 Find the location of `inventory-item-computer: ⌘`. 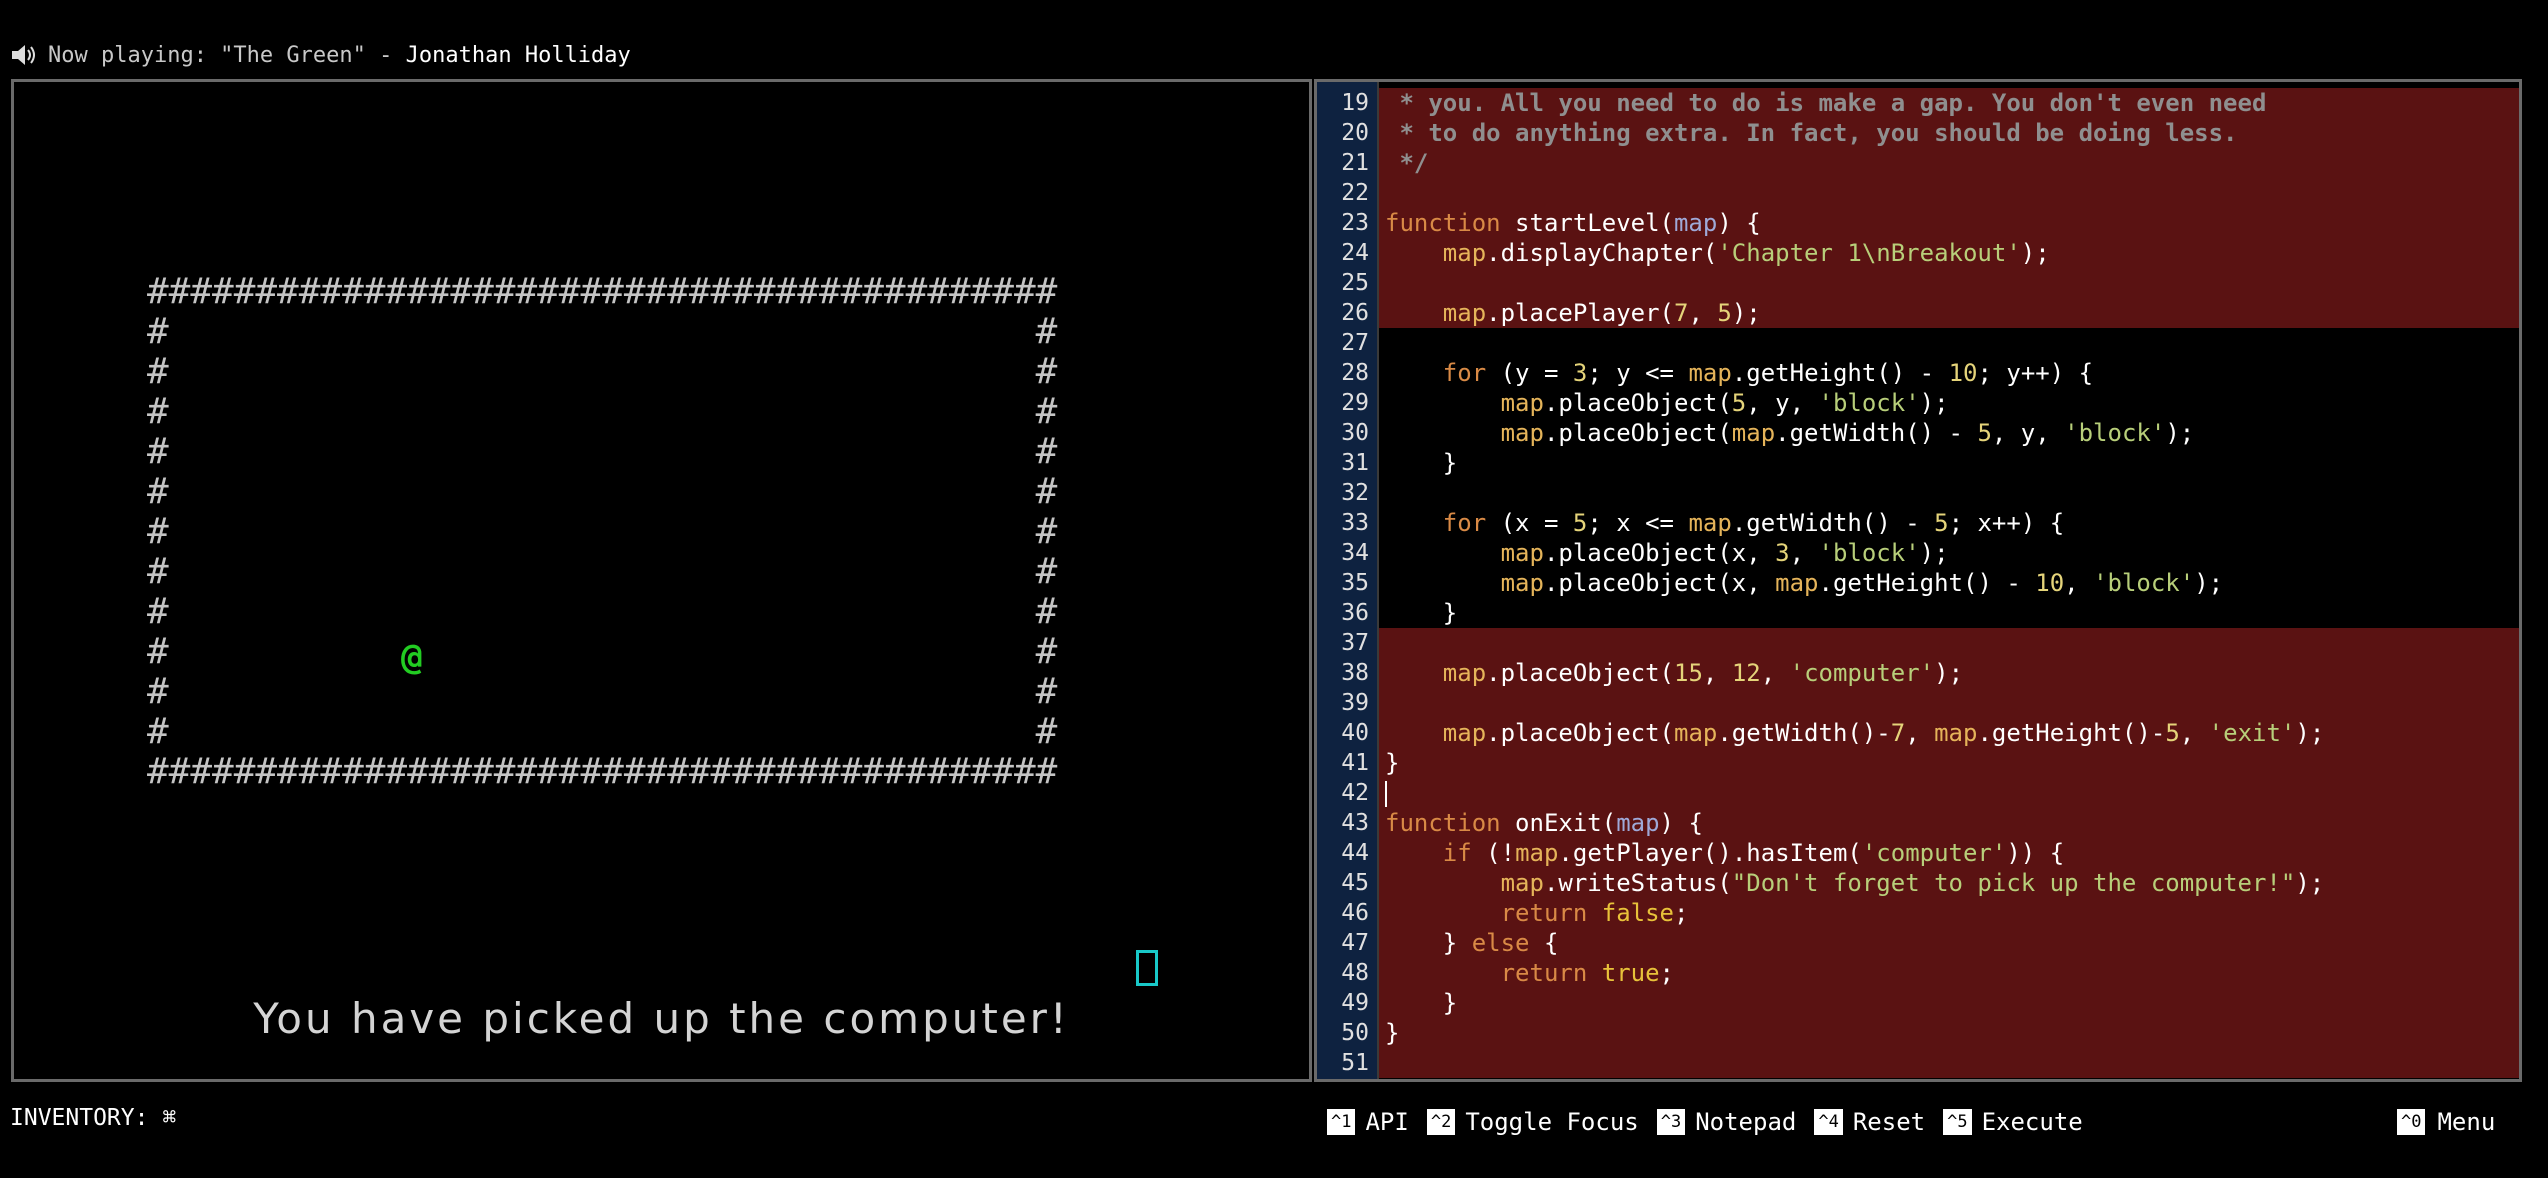

inventory-item-computer: ⌘ is located at coordinates (169, 1118).